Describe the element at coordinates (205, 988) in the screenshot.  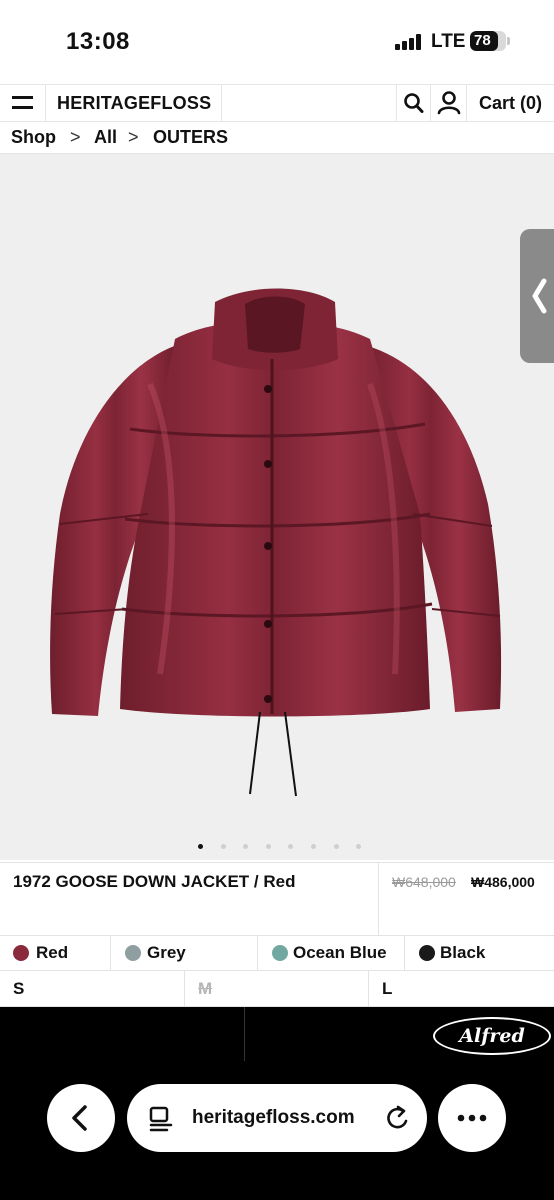
I see `size-label-unavailable: M` at that location.